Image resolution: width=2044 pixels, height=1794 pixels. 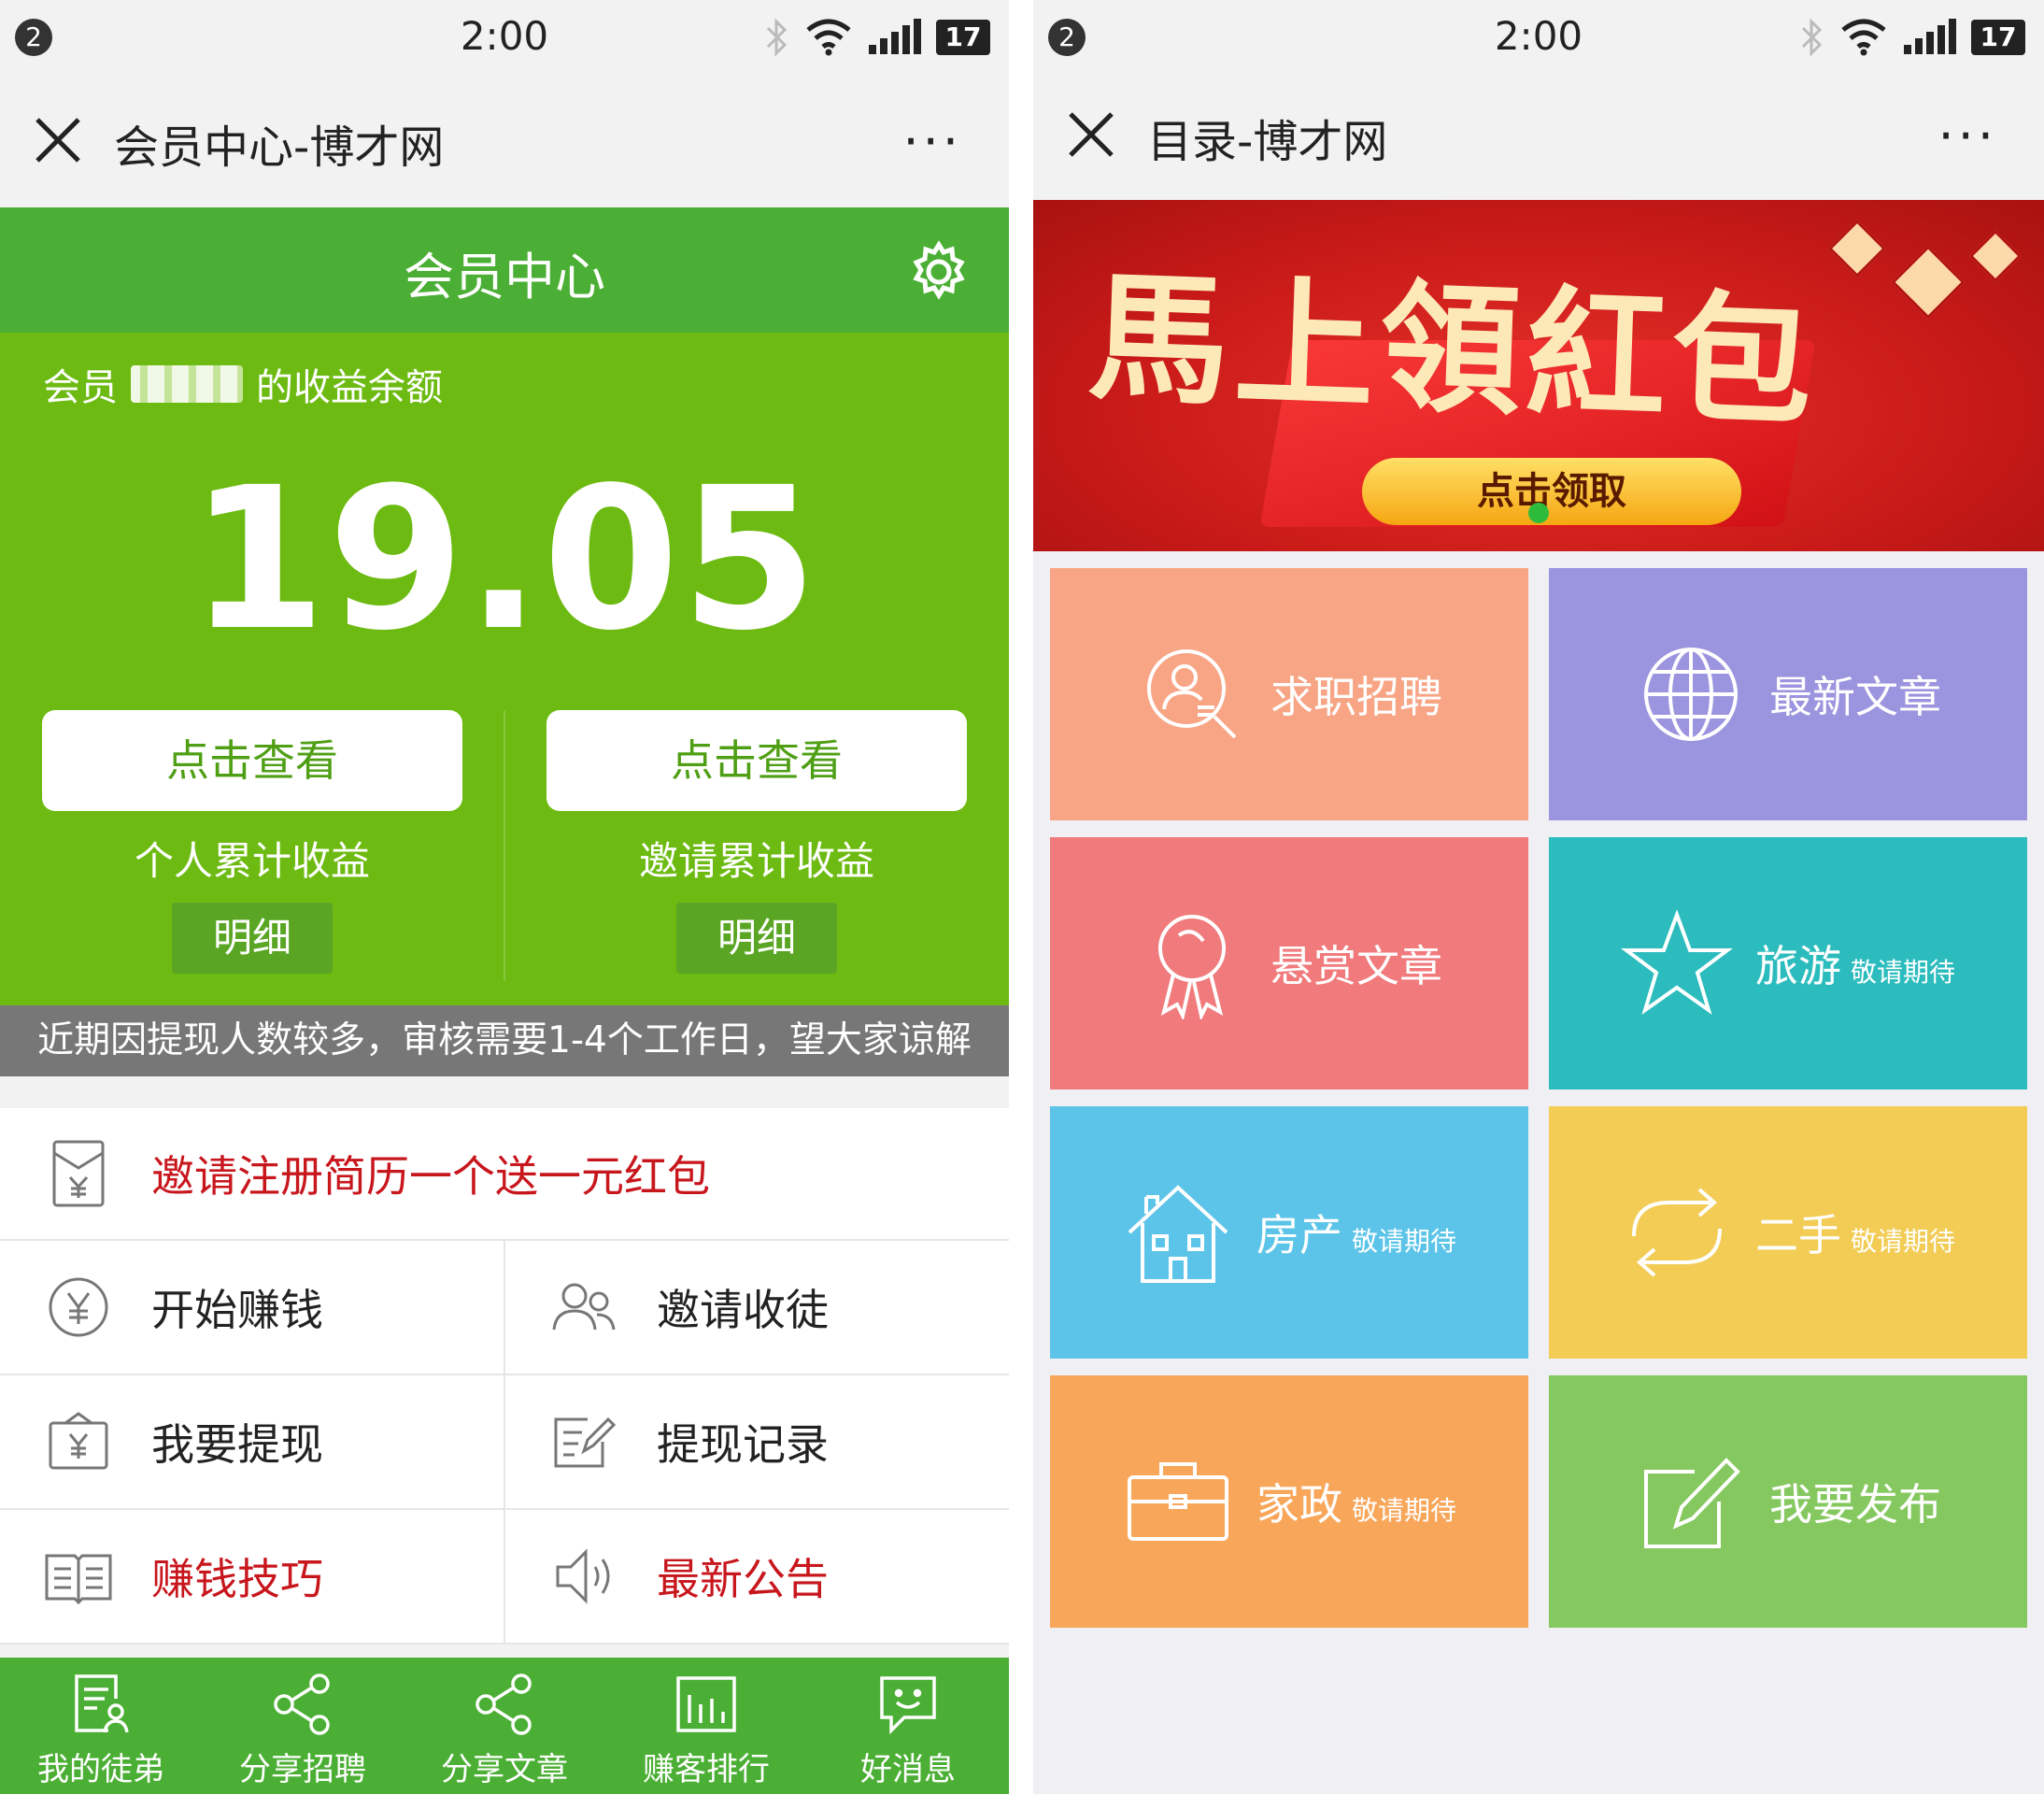 I want to click on personal-earnings: 点击查看 个人累计收益 明细, so click(x=252, y=850).